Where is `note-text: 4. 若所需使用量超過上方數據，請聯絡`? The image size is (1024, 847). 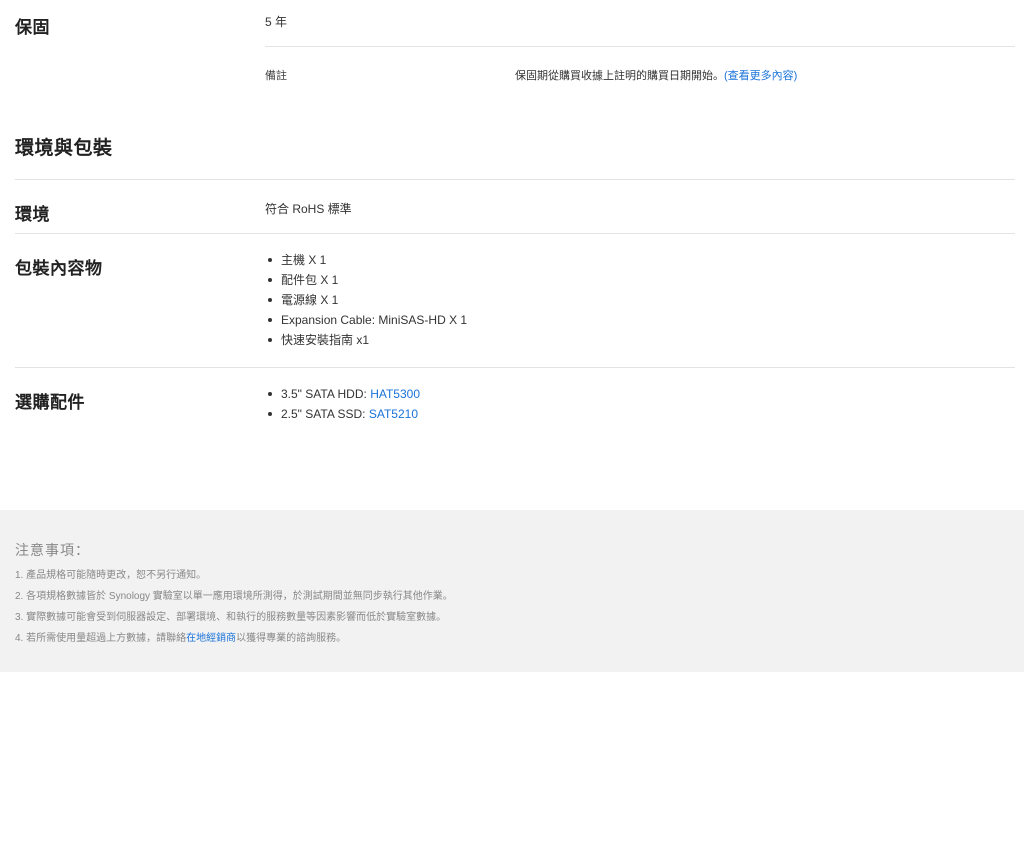
note-text: 4. 若所需使用量超過上方數據，請聯絡 is located at coordinates (101, 638).